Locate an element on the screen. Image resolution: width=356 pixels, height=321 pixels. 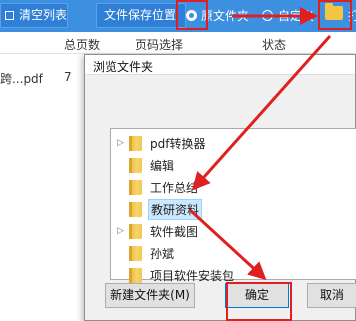
tree-item-pdf-converter: ▷ pdf转换器 is located at coordinates (233, 143).